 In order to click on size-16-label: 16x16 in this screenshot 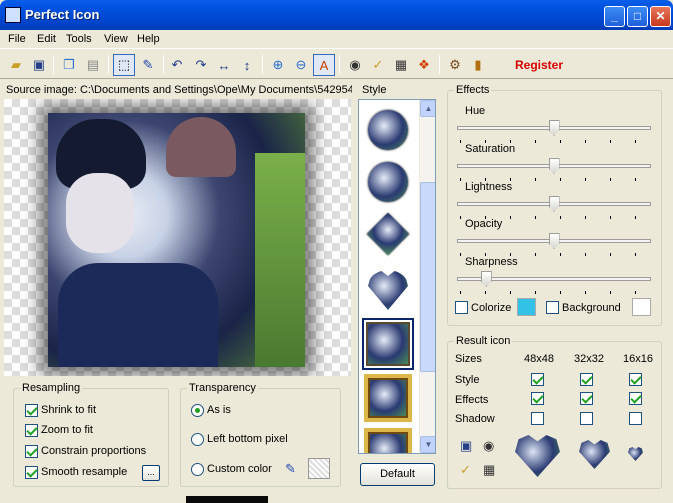, I will do `click(638, 359)`.